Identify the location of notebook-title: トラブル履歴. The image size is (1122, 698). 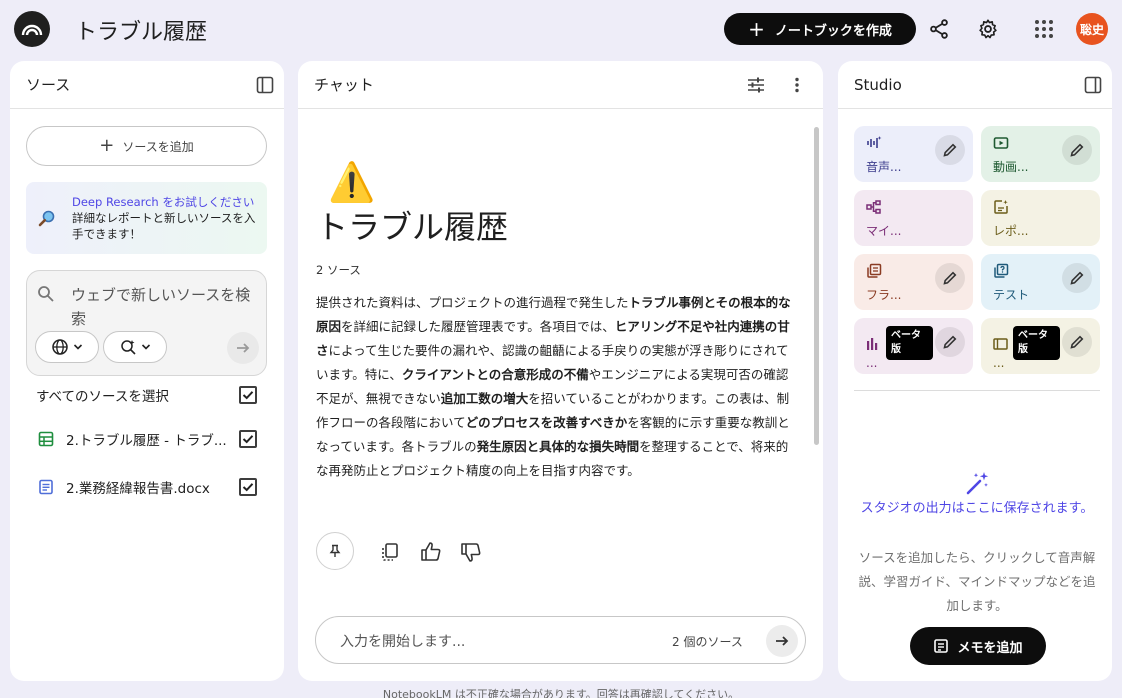
(141, 32).